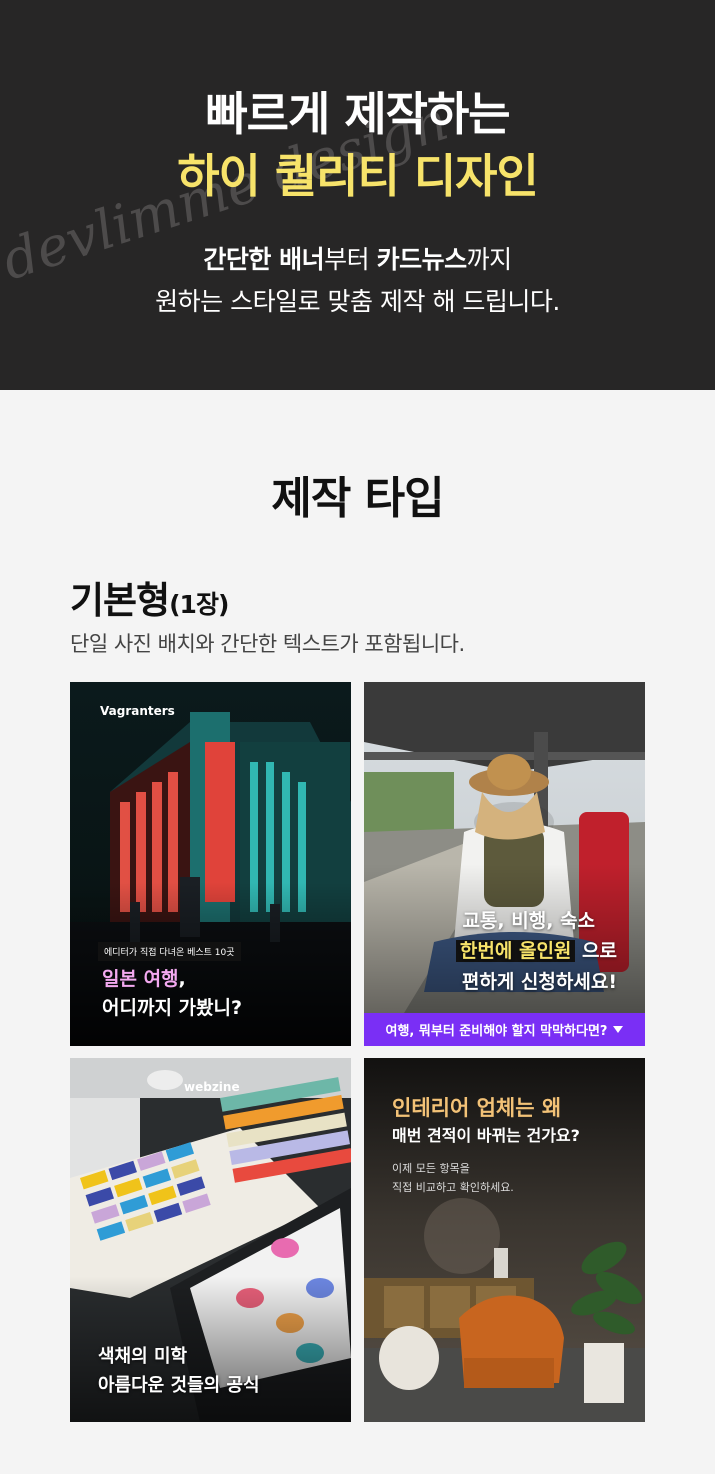 Image resolution: width=715 pixels, height=1474 pixels. Describe the element at coordinates (431, 1168) in the screenshot. I see `card-sub-line1: 이제 모든 항목을` at that location.